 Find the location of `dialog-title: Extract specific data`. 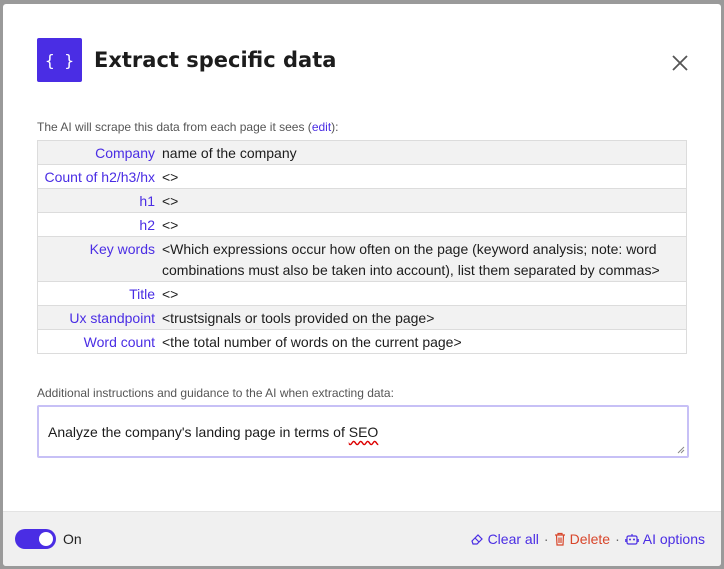

dialog-title: Extract specific data is located at coordinates (215, 60).